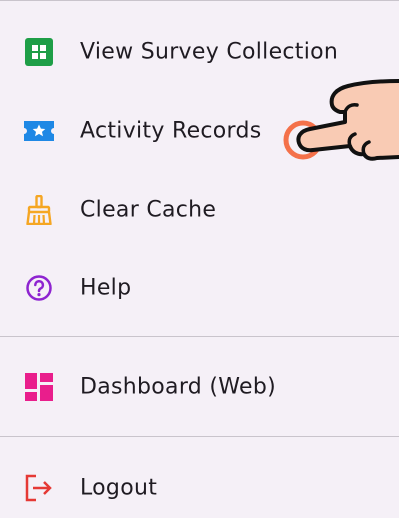 This screenshot has height=518, width=399. What do you see at coordinates (209, 52) in the screenshot?
I see `menu-item-label: View Survey Collection` at bounding box center [209, 52].